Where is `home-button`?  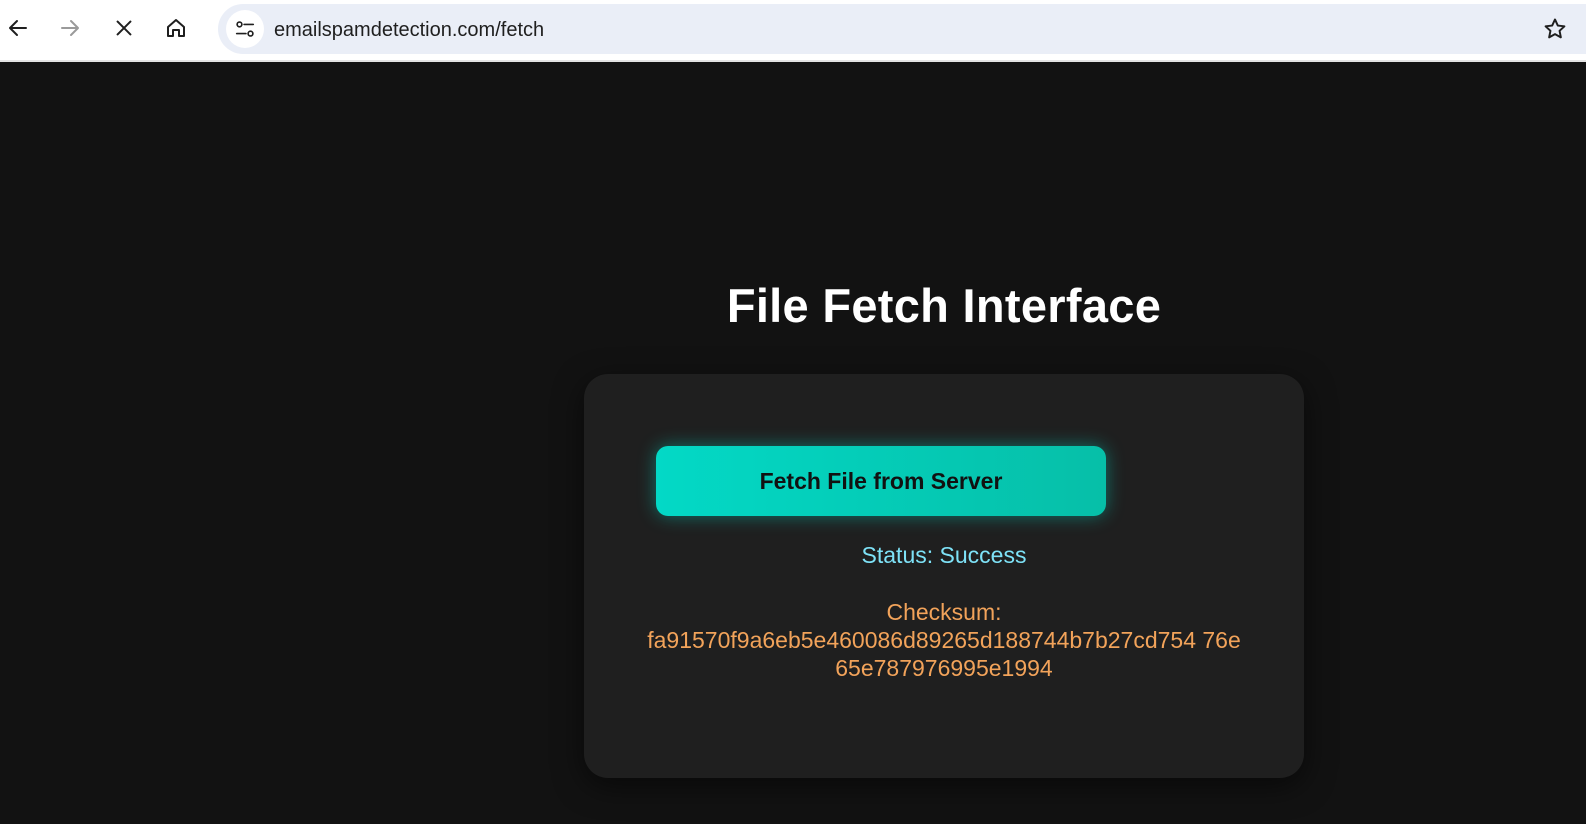 home-button is located at coordinates (176, 28).